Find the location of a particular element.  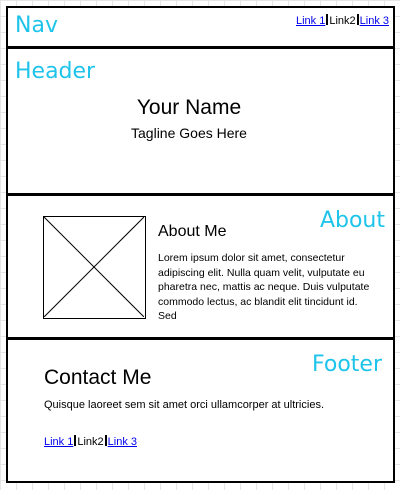

footer-links: Link 1 Link2 Link 3 is located at coordinates (90, 442).